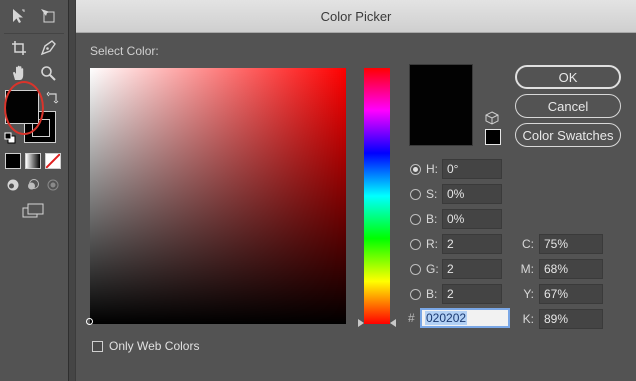 Image resolution: width=636 pixels, height=381 pixels. I want to click on artboard-icon, so click(48, 16).